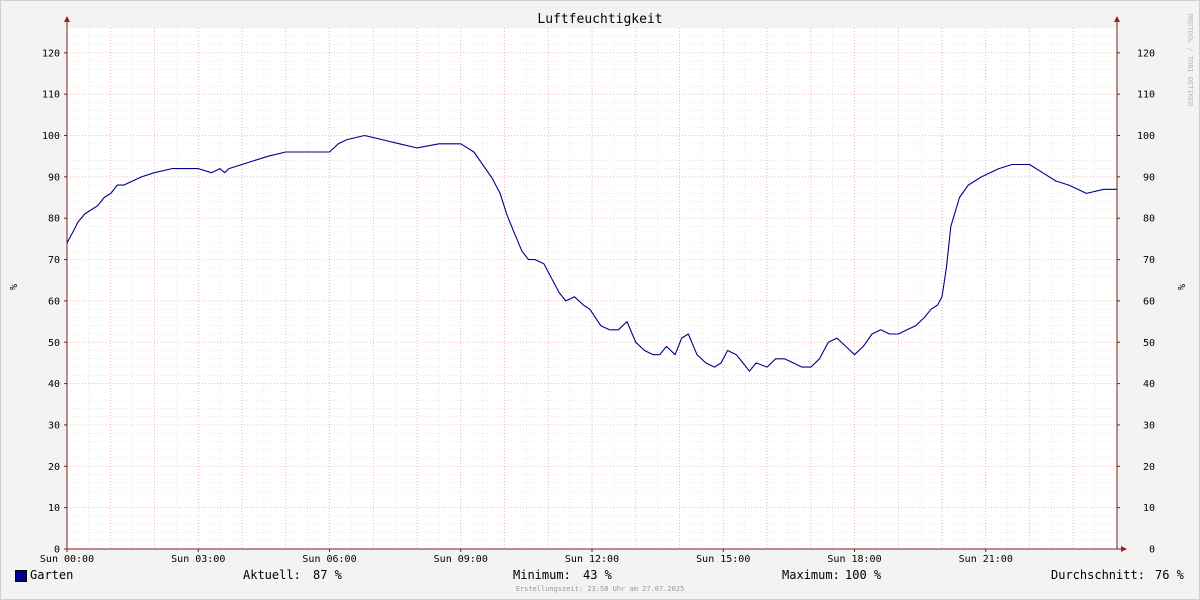 The height and width of the screenshot is (600, 1200). What do you see at coordinates (811, 575) in the screenshot?
I see `legend-max-label: Maximum:` at bounding box center [811, 575].